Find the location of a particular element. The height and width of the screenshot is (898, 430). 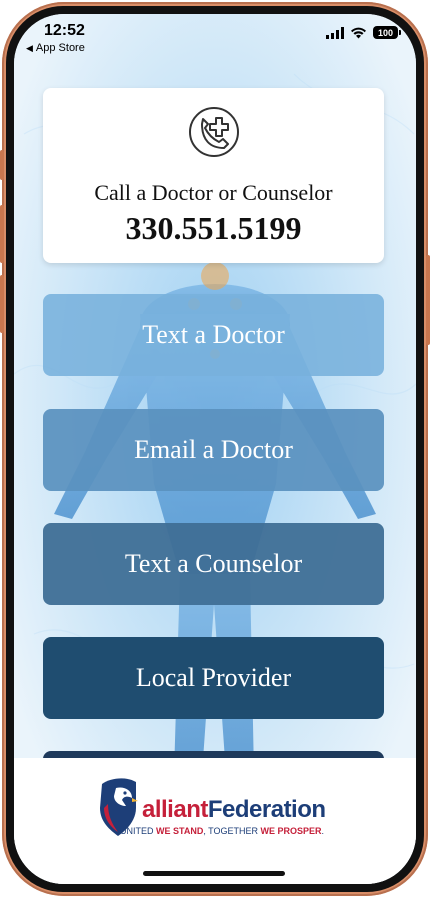

cellular-signal-icon is located at coordinates (335, 32).